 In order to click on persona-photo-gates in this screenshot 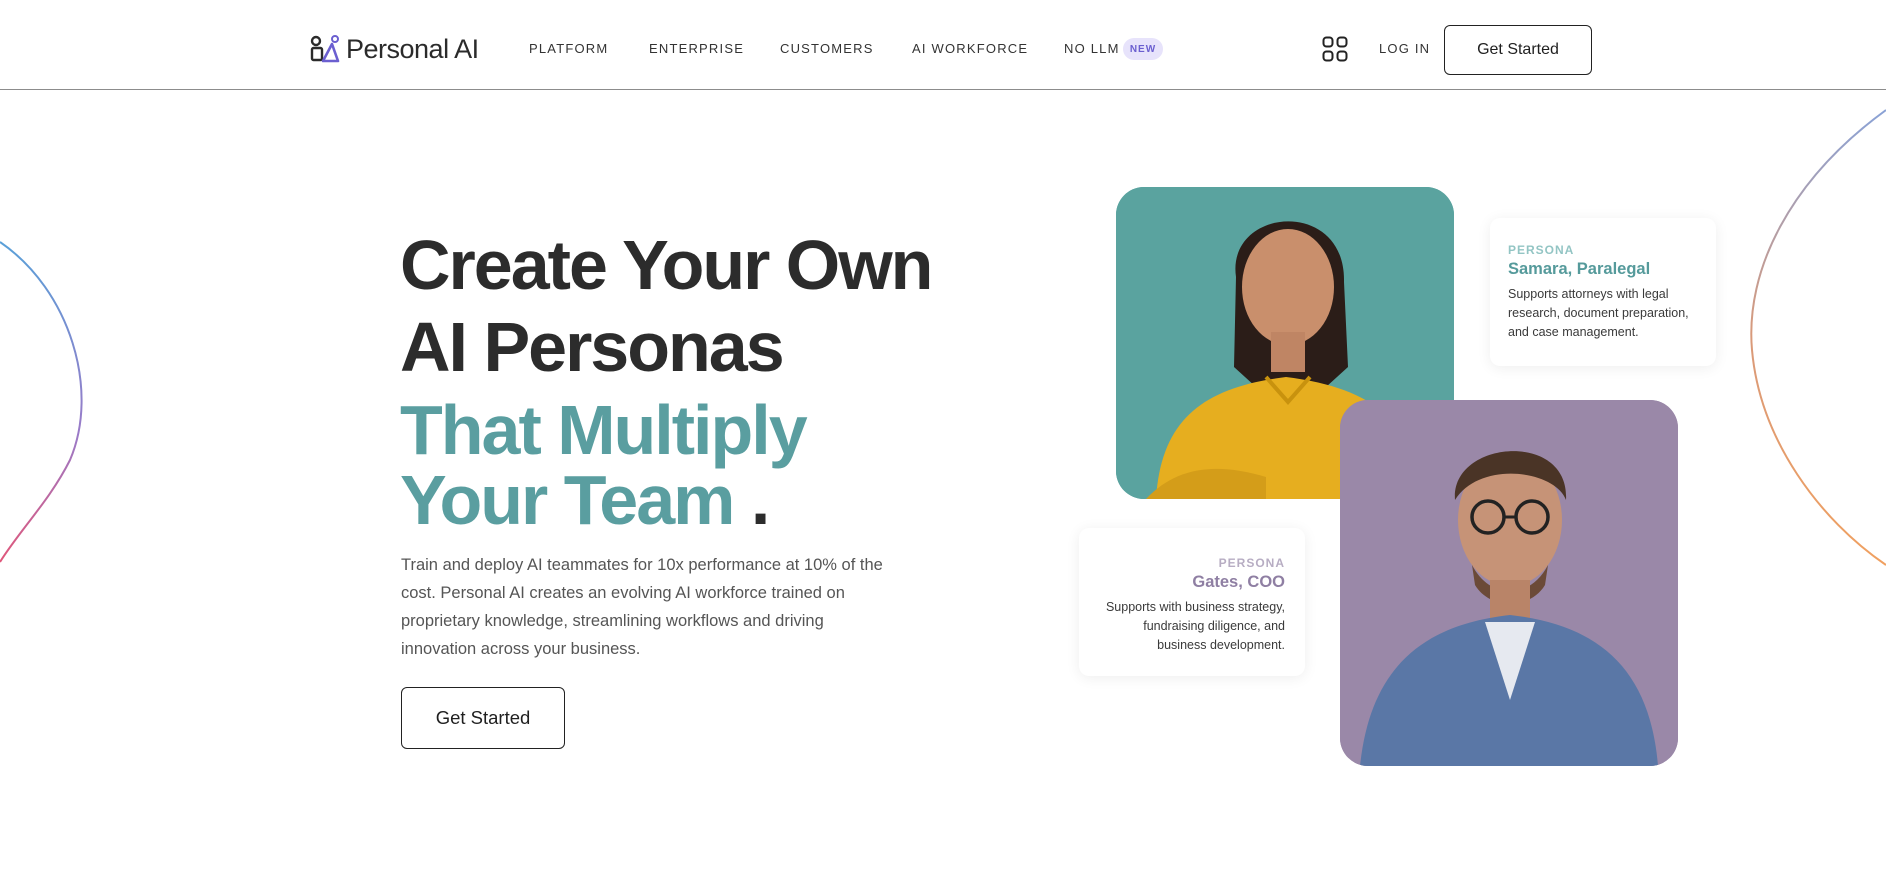, I will do `click(1509, 583)`.